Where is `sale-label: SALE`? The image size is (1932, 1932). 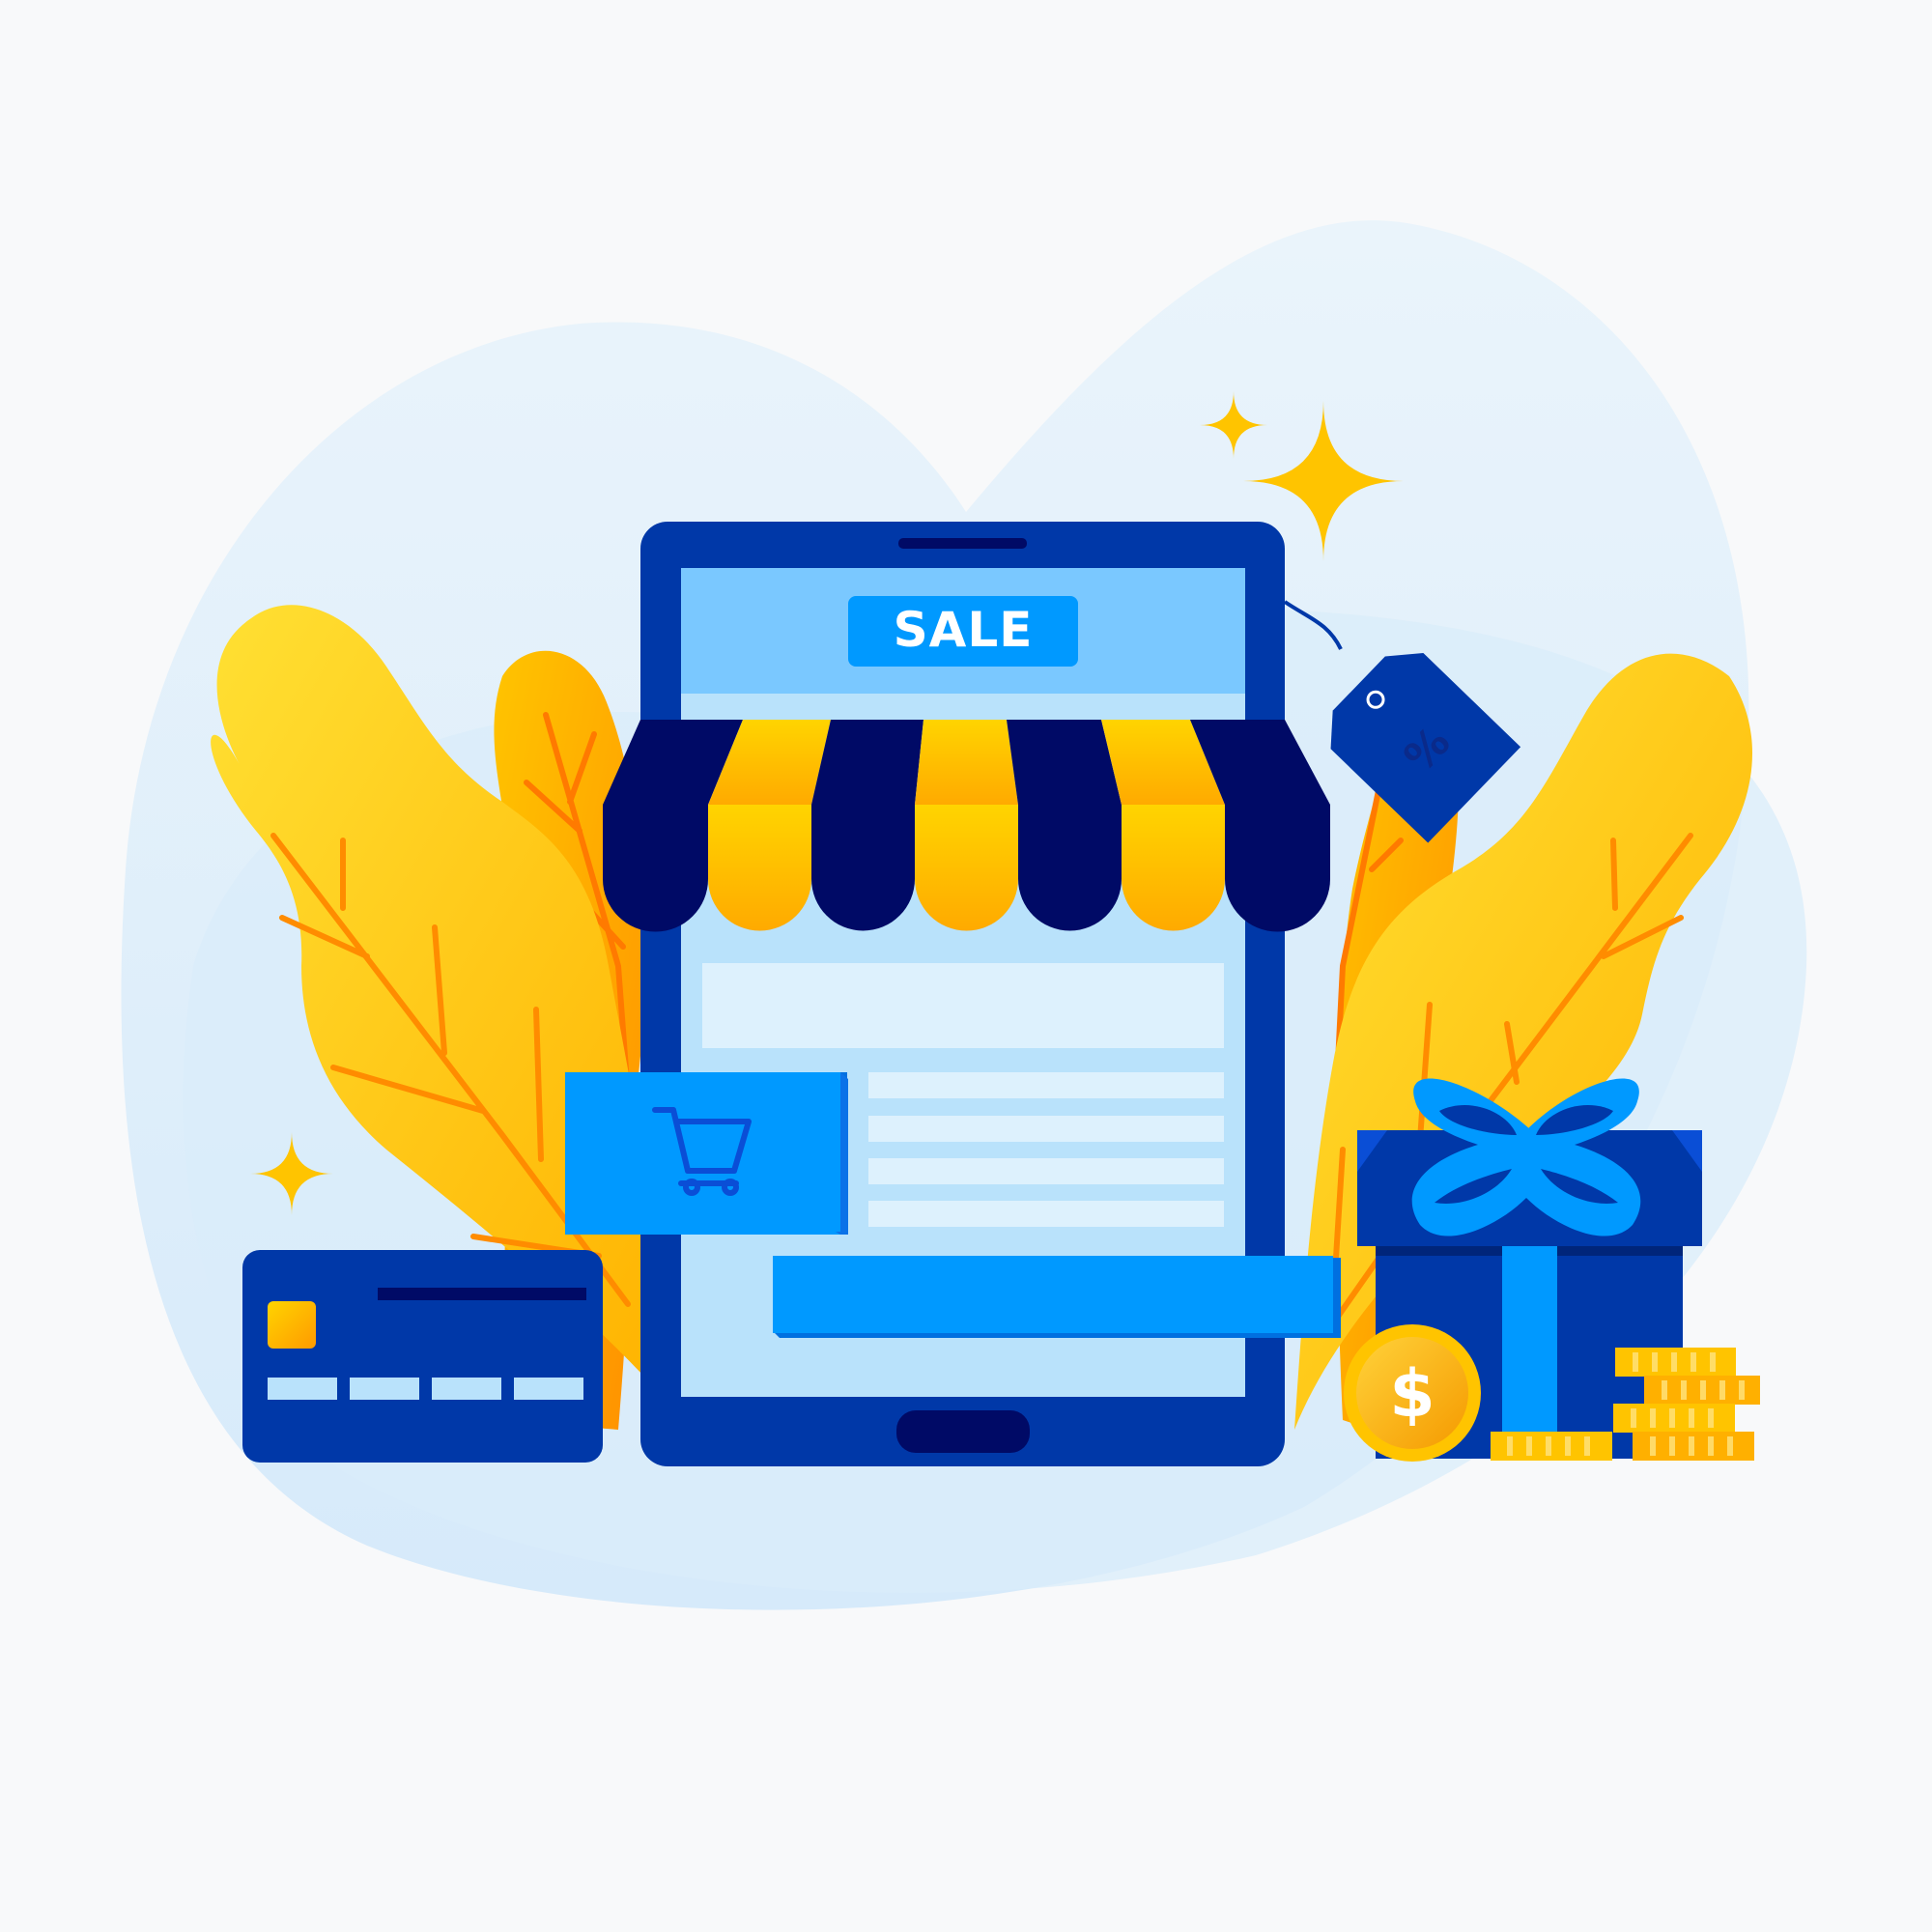
sale-label: SALE is located at coordinates (964, 630).